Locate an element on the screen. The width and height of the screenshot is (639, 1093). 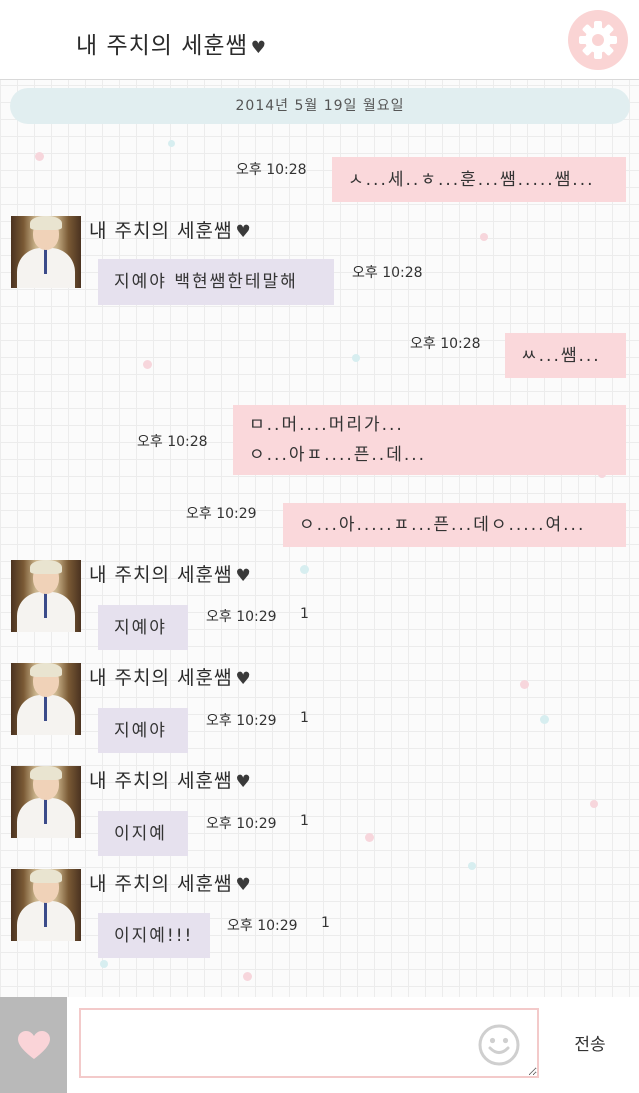
message-text: 이지예 is located at coordinates (140, 833).